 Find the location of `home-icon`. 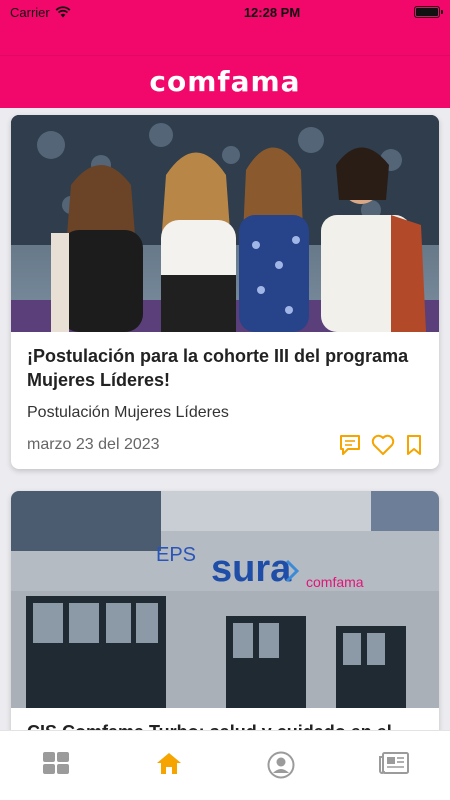

home-icon is located at coordinates (168, 763).